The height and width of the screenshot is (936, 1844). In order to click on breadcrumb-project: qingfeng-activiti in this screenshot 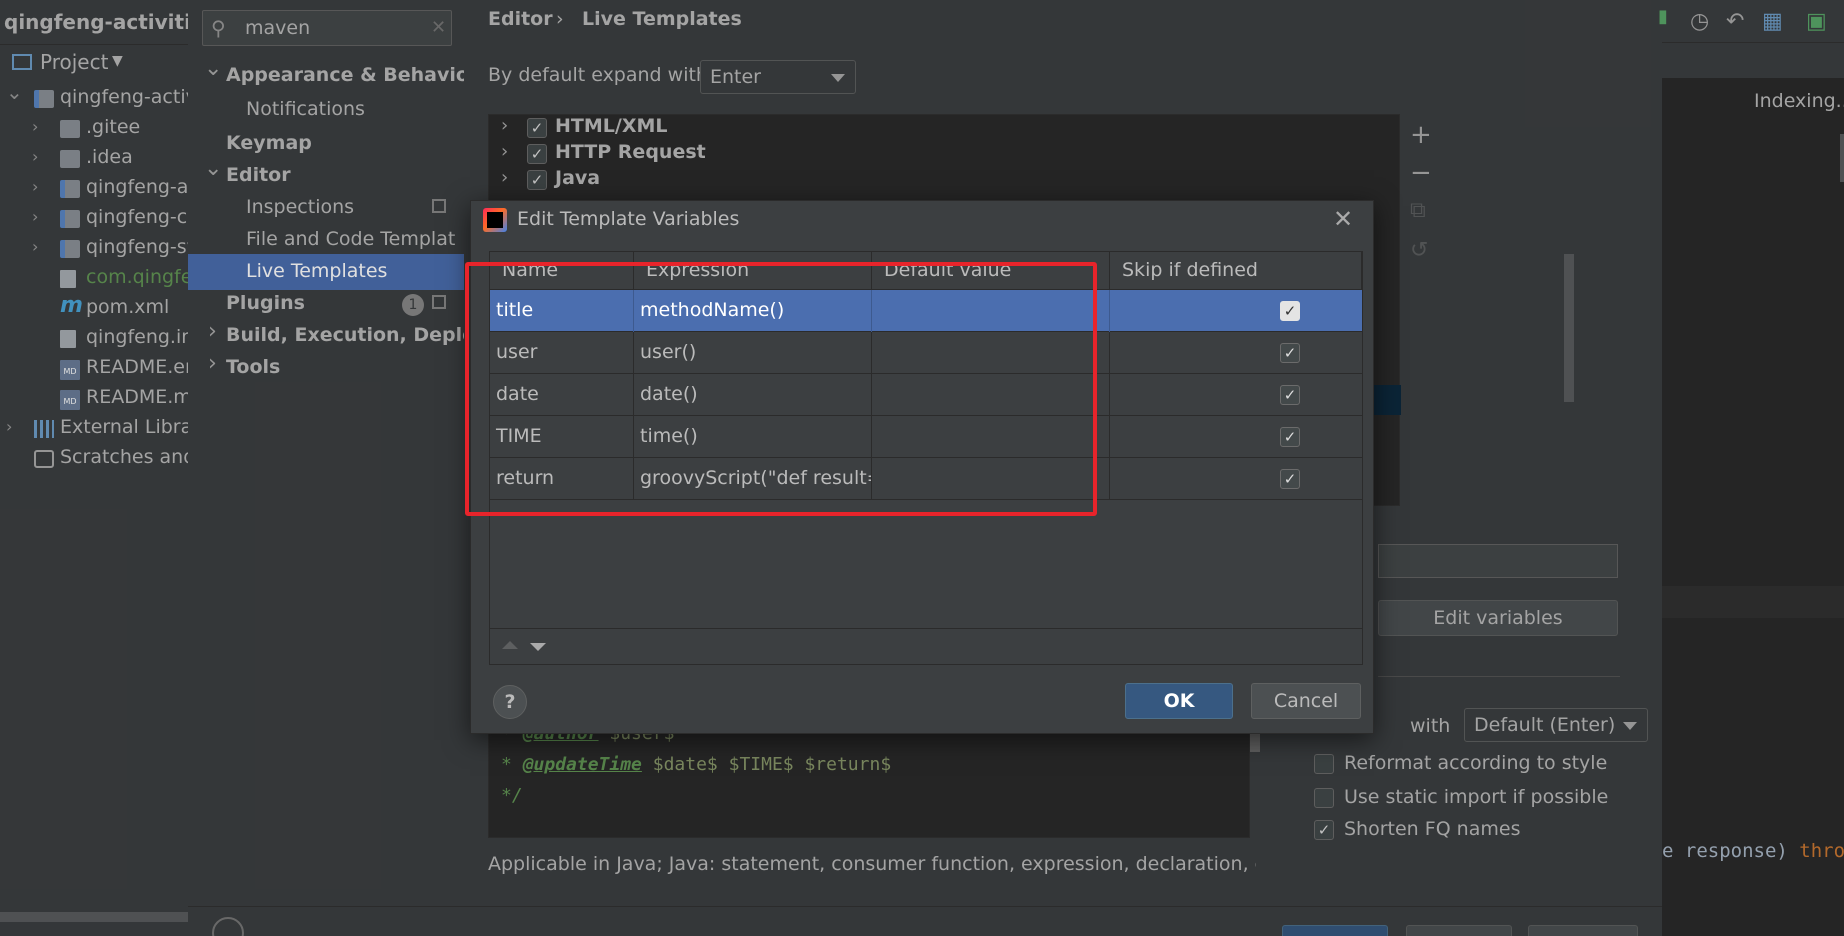, I will do `click(96, 22)`.